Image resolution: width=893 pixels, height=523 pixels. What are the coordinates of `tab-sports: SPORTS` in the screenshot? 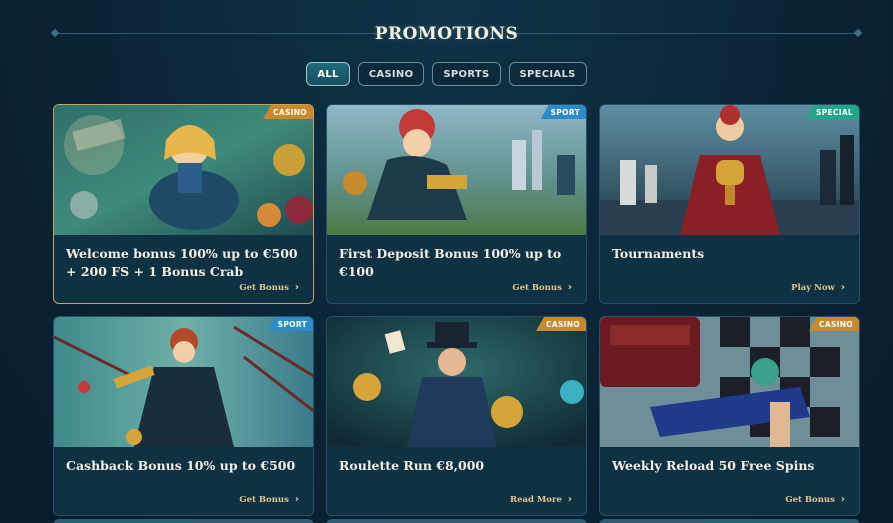 It's located at (466, 74).